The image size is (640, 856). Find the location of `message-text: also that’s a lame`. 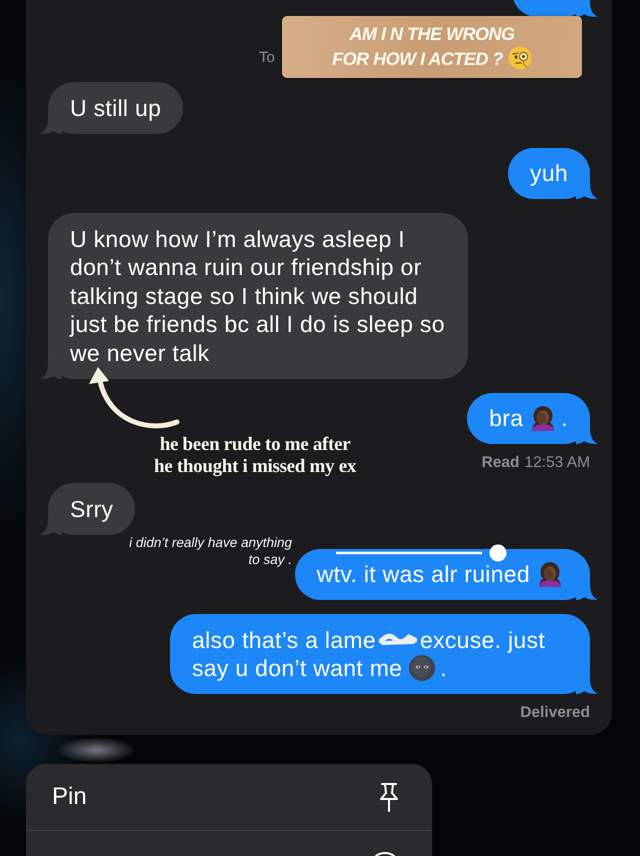

message-text: also that’s a lame is located at coordinates (284, 640).